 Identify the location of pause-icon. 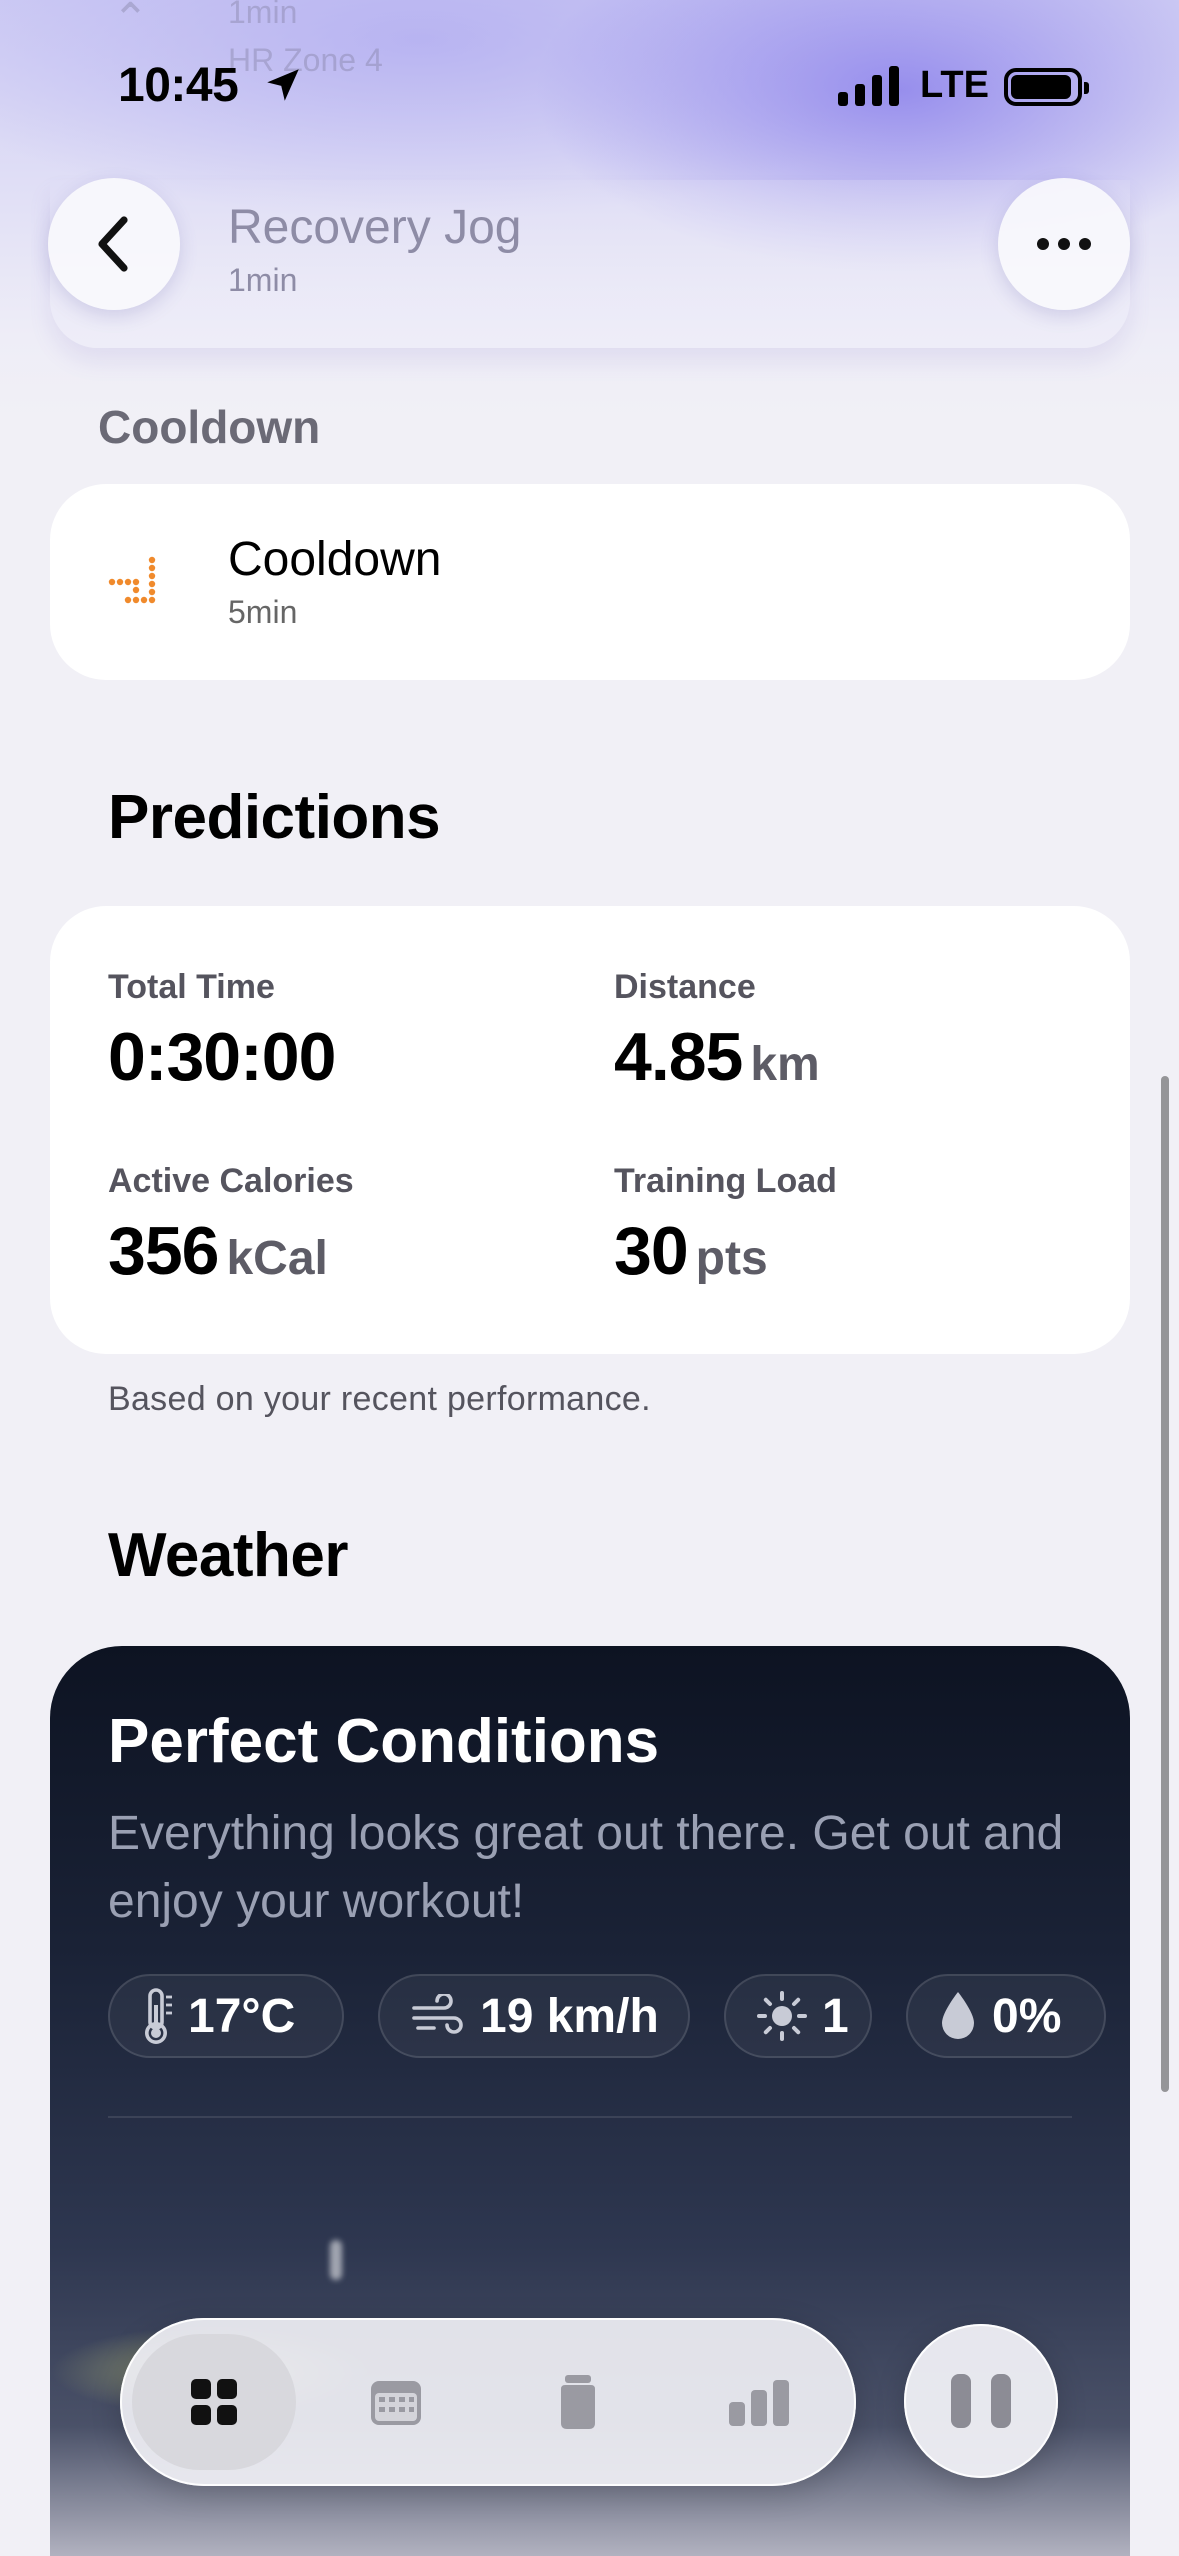
(961, 2401).